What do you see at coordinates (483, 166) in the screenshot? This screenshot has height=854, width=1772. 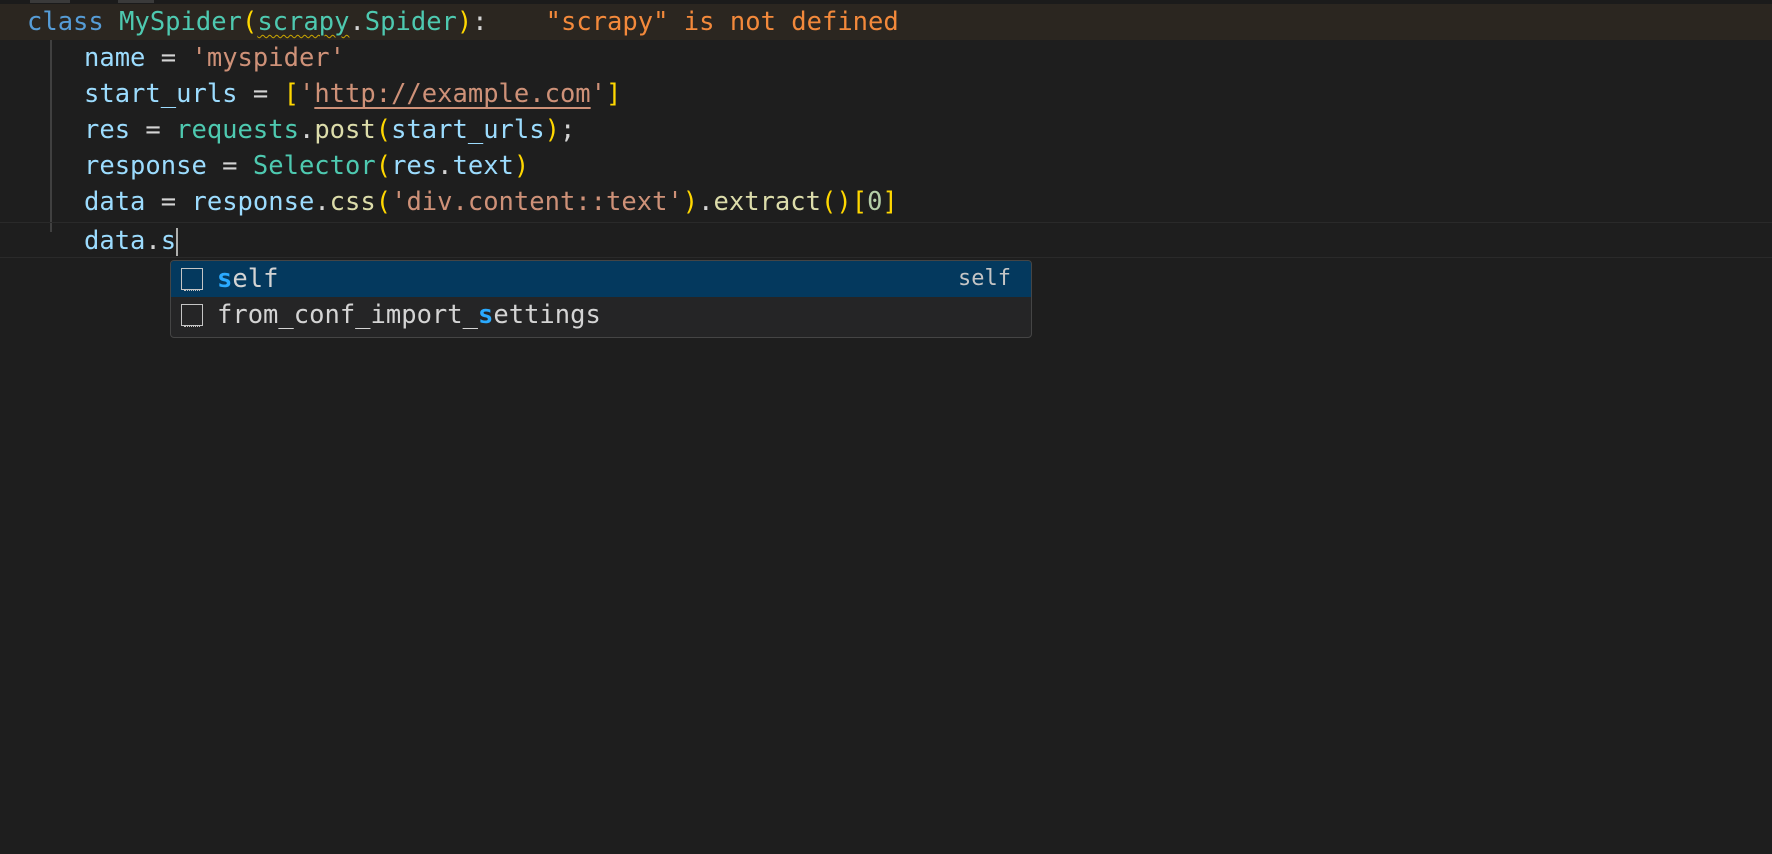 I see `attr-text: text` at bounding box center [483, 166].